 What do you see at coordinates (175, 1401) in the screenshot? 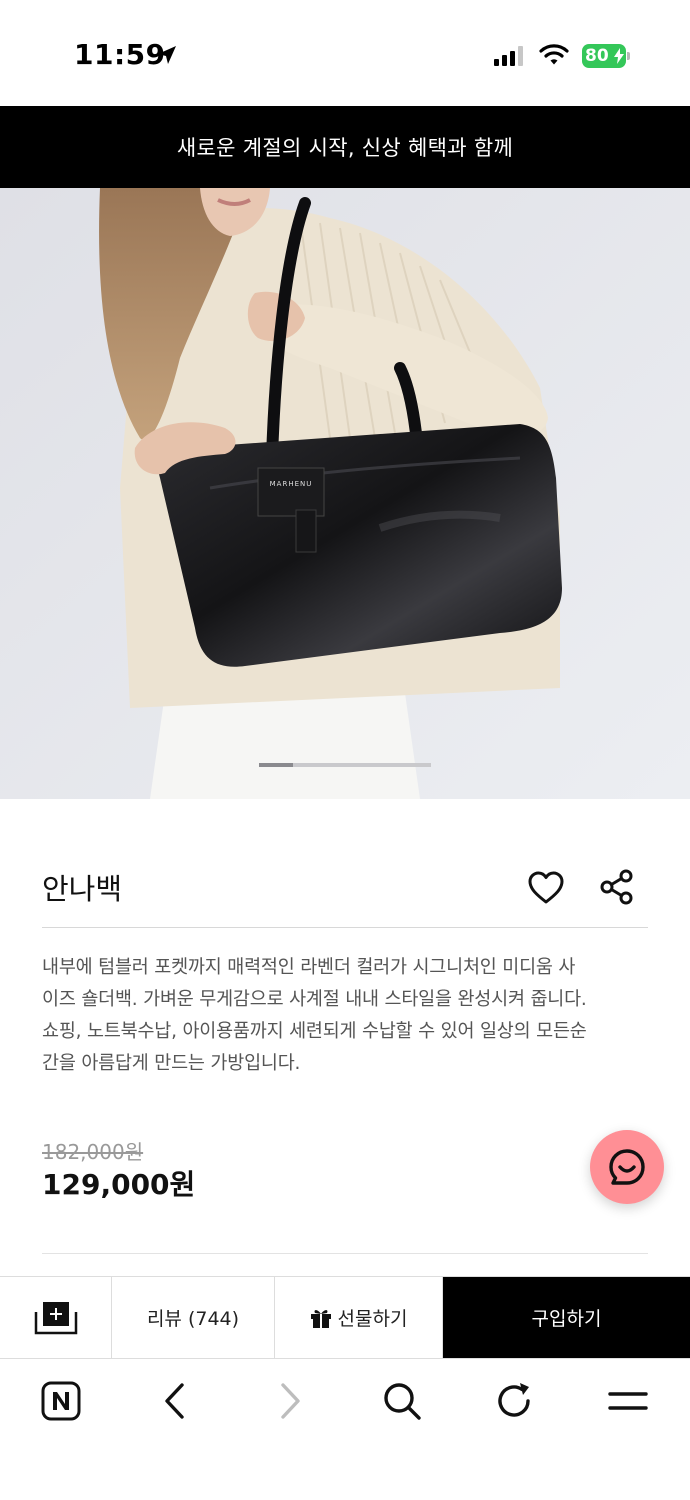
I see `back-icon` at bounding box center [175, 1401].